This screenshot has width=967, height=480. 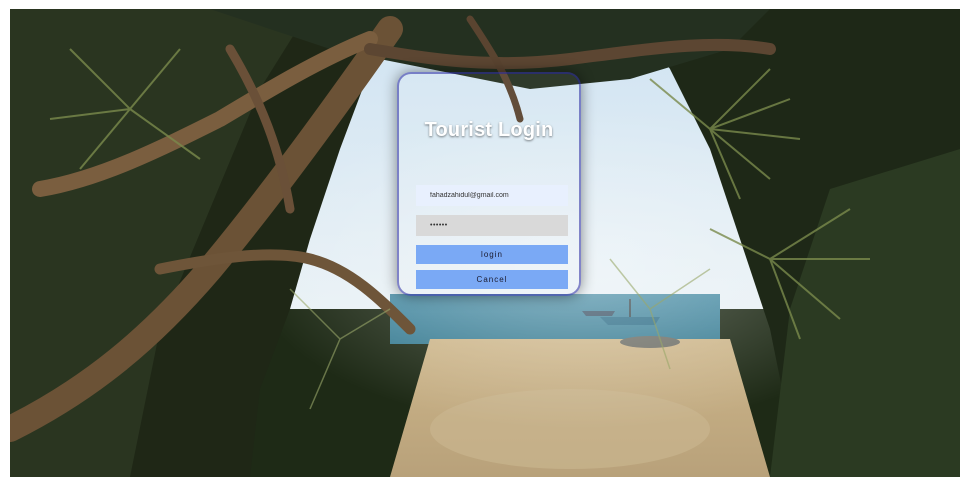 I want to click on login-title: Tourist Login, so click(x=489, y=130).